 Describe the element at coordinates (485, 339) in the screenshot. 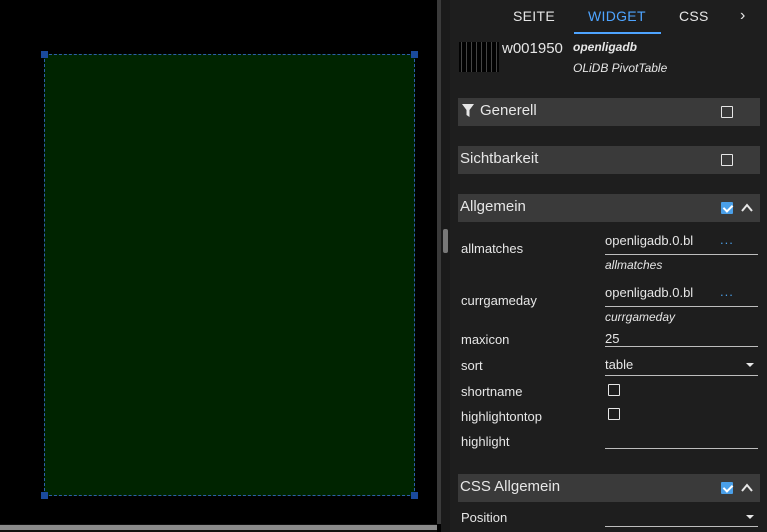

I see `prop-label-maxicon: maxicon` at that location.